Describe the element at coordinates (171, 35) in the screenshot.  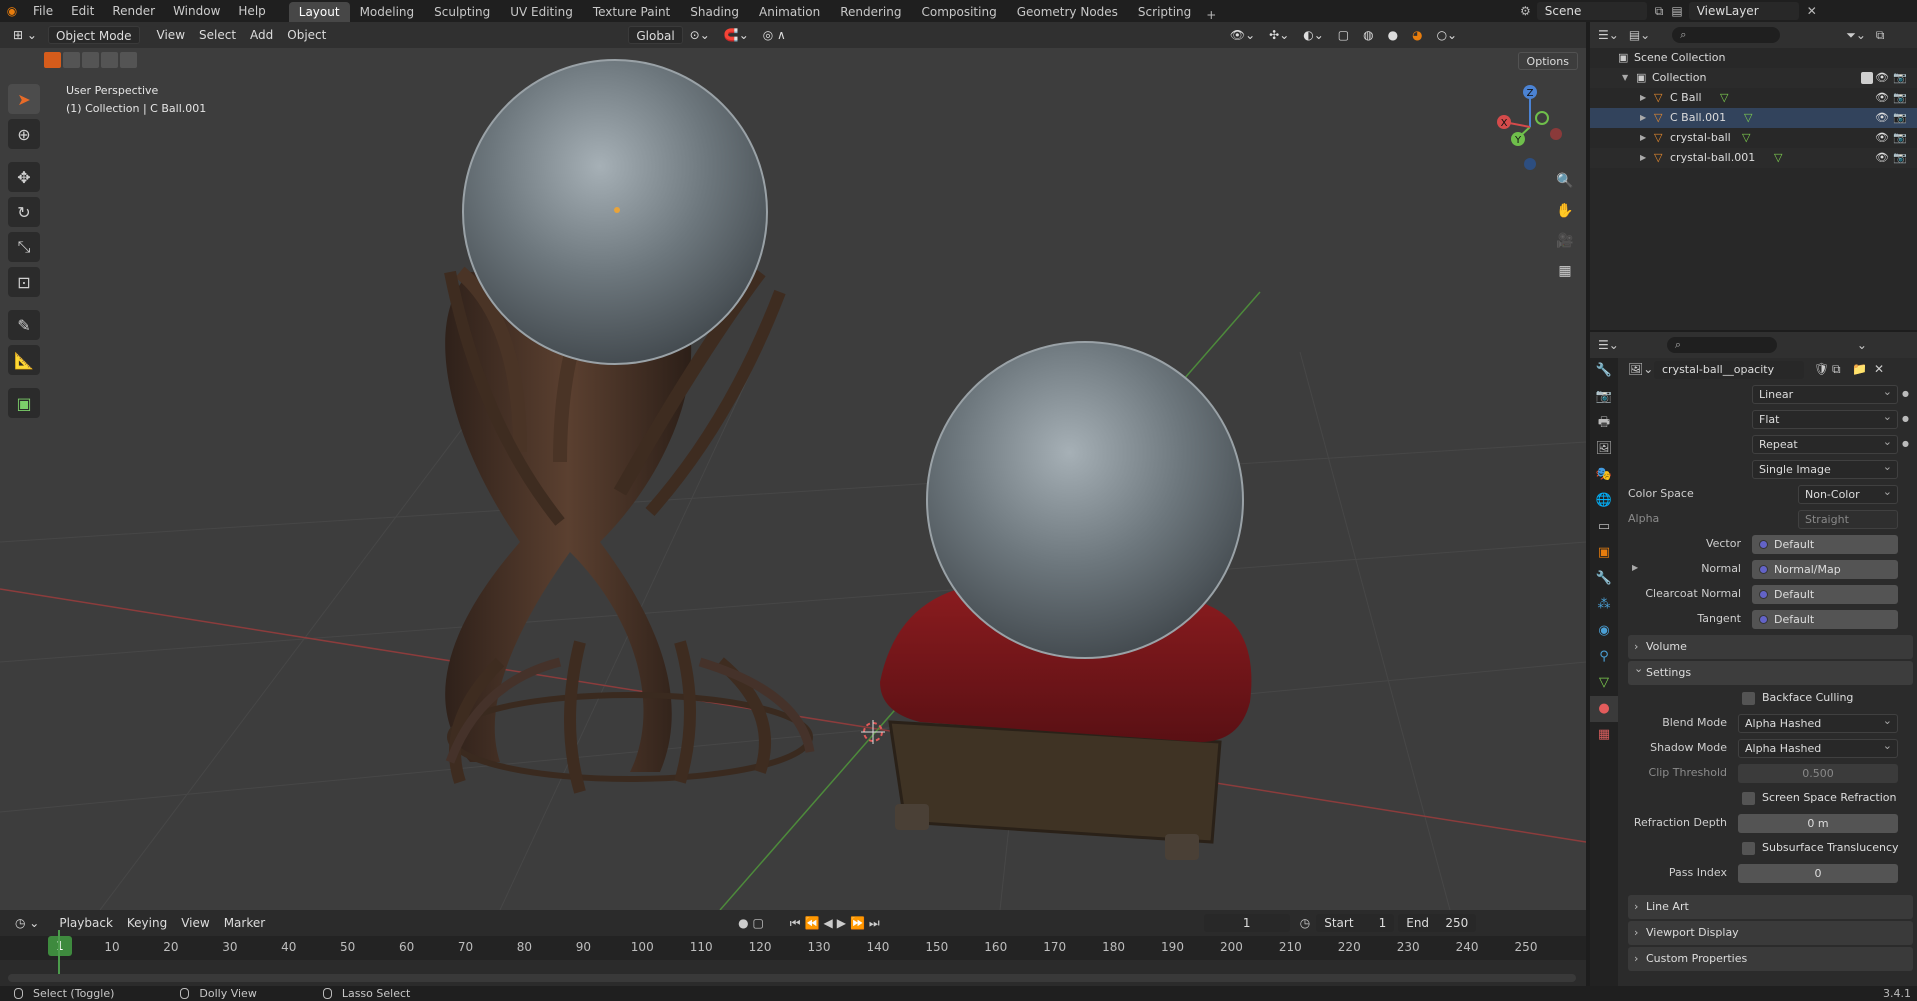
I see `menu-view: View` at that location.